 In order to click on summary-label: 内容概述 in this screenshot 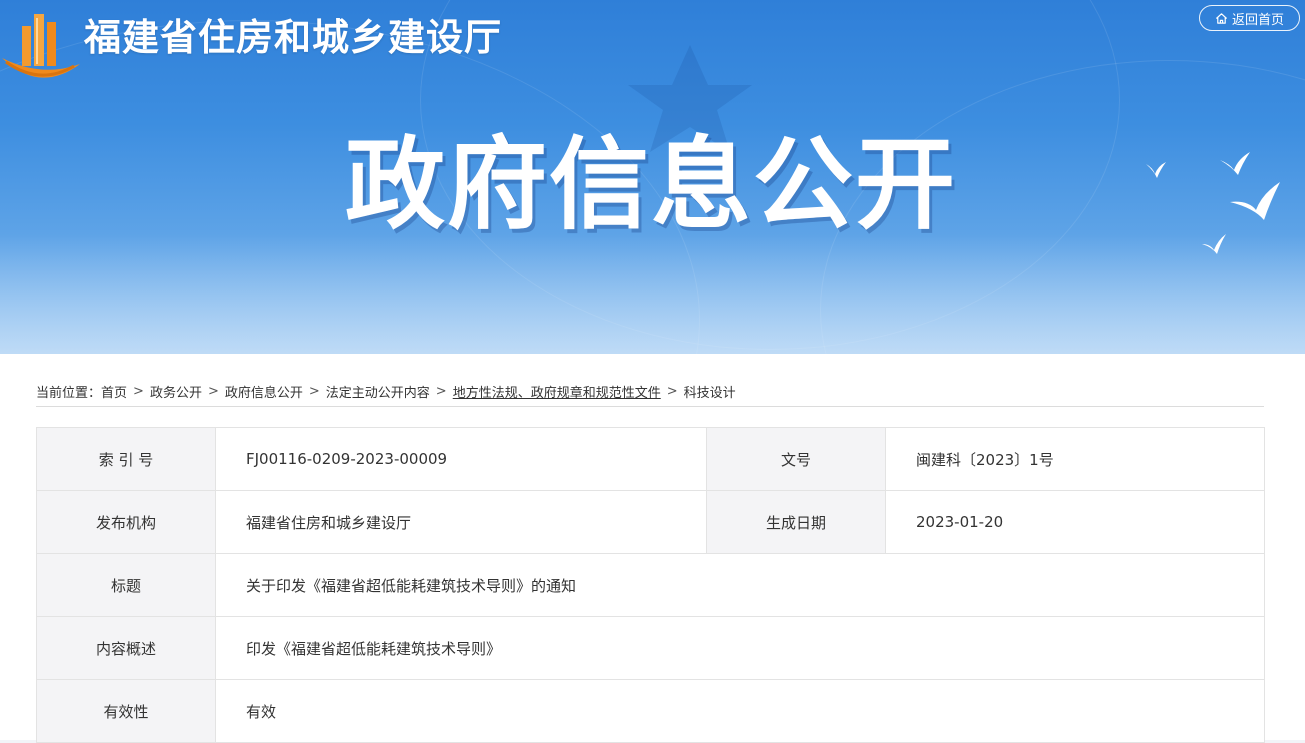, I will do `click(126, 648)`.